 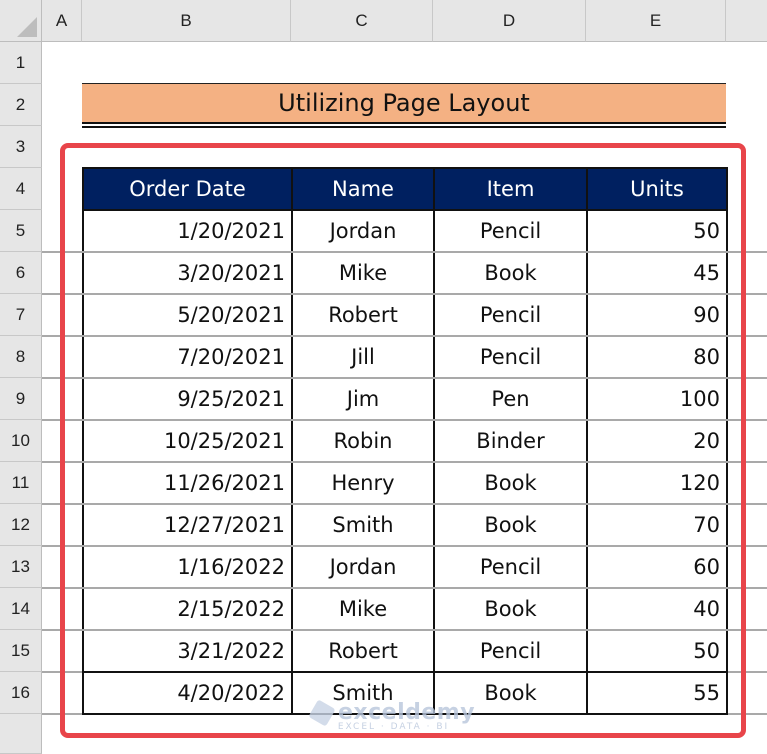 I want to click on row-header-7: 7, so click(x=21, y=315).